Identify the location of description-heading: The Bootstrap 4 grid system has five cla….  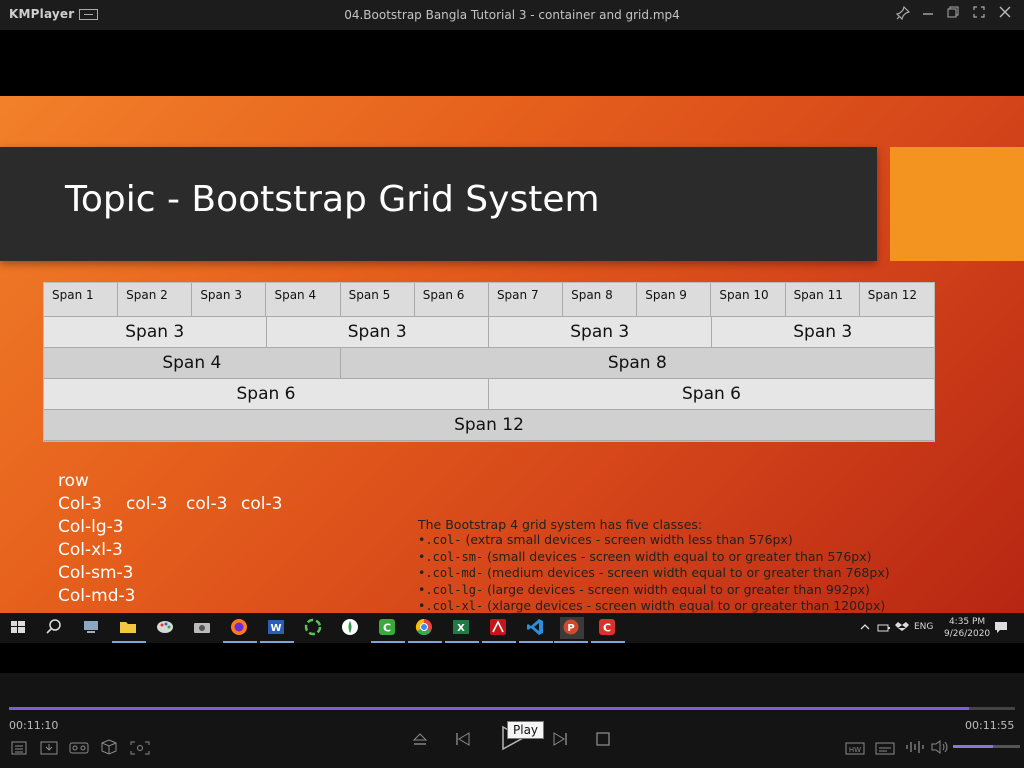
(560, 524).